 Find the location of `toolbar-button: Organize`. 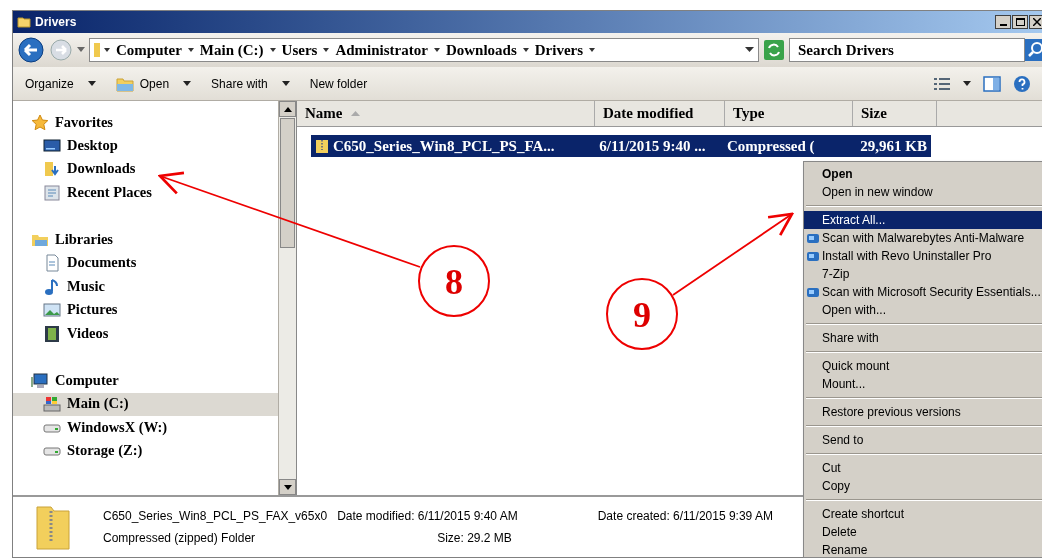

toolbar-button: Organize is located at coordinates (60, 83).